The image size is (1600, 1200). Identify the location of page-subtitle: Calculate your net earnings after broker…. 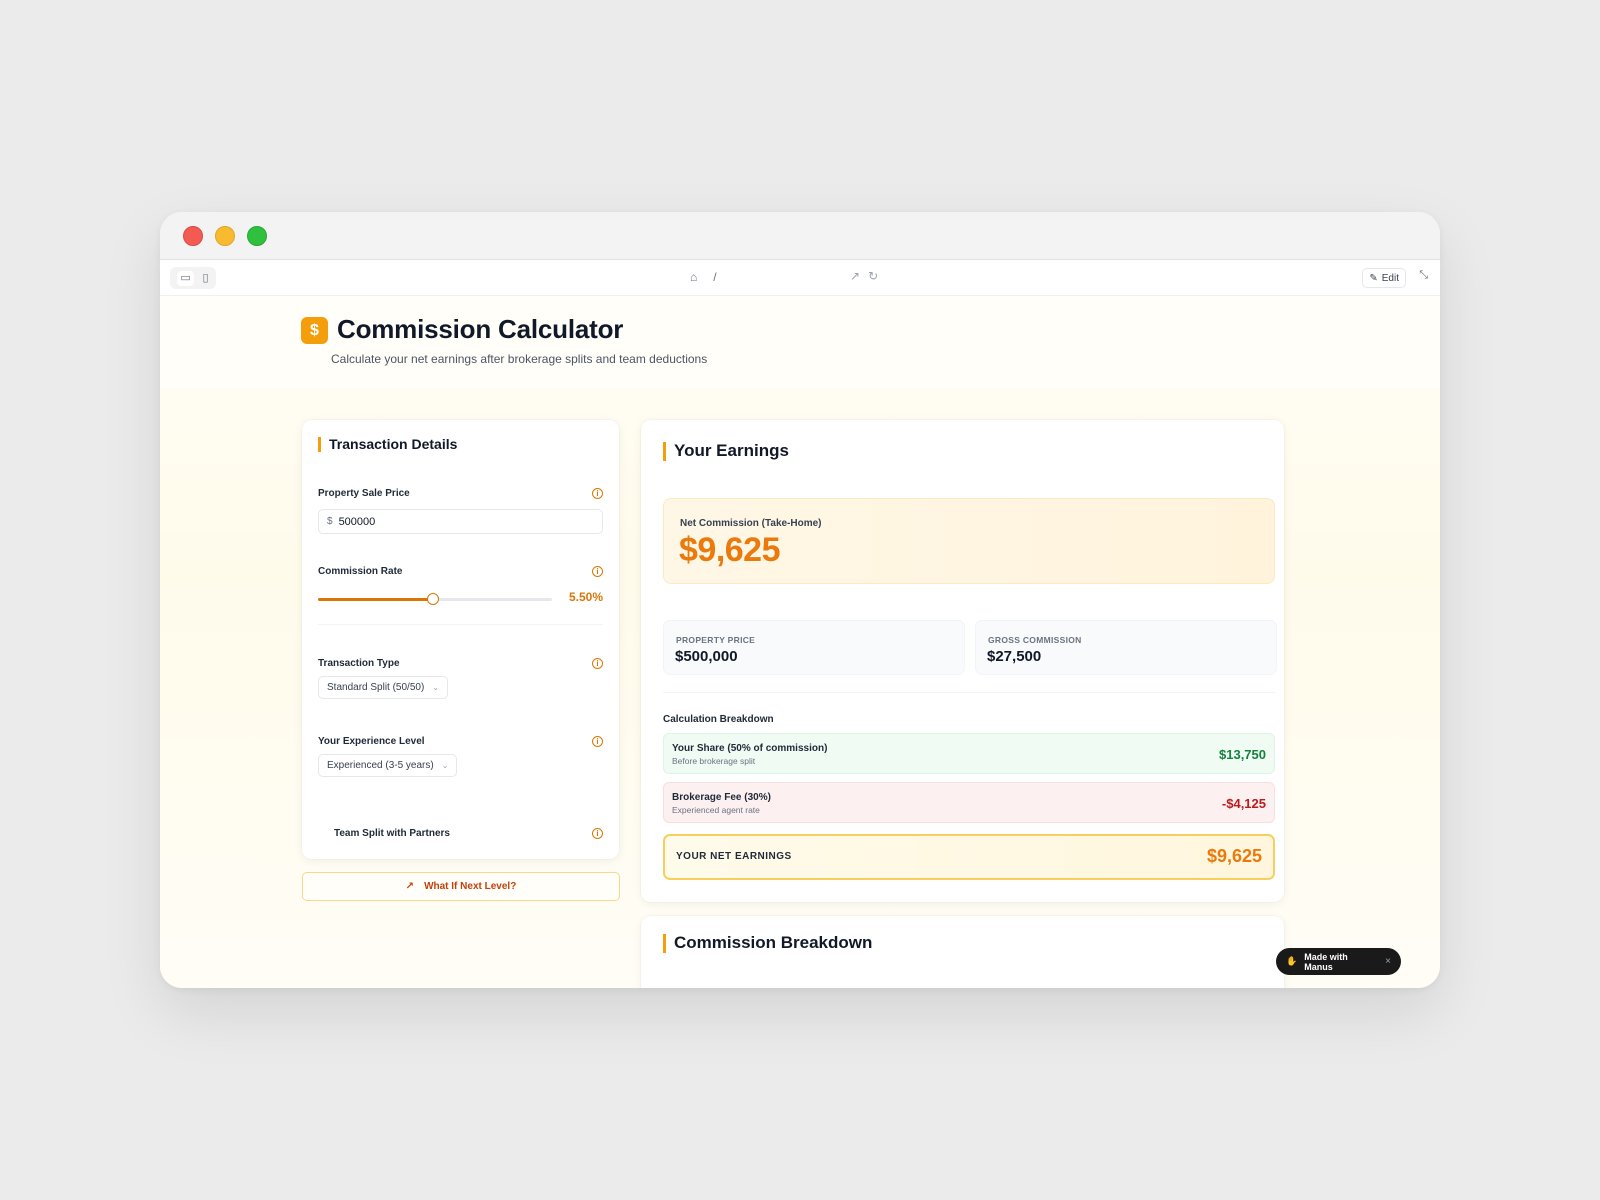
(519, 359).